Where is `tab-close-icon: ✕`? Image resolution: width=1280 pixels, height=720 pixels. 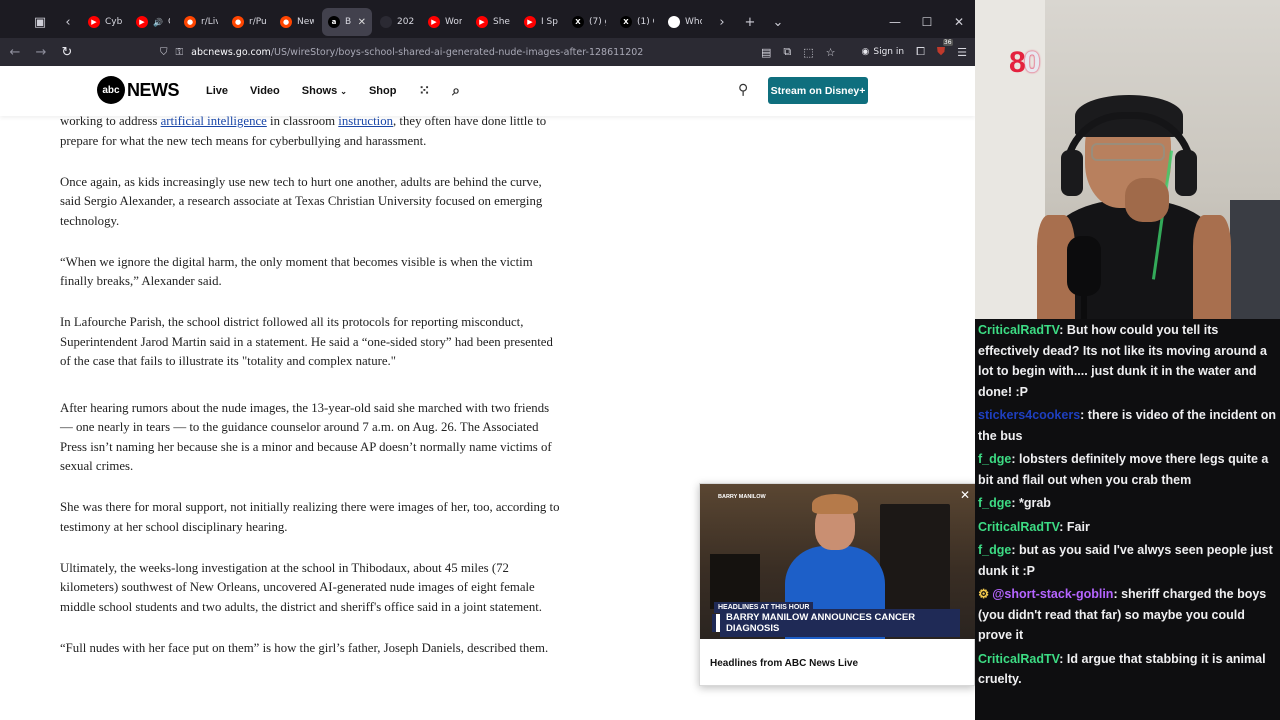 tab-close-icon: ✕ is located at coordinates (362, 22).